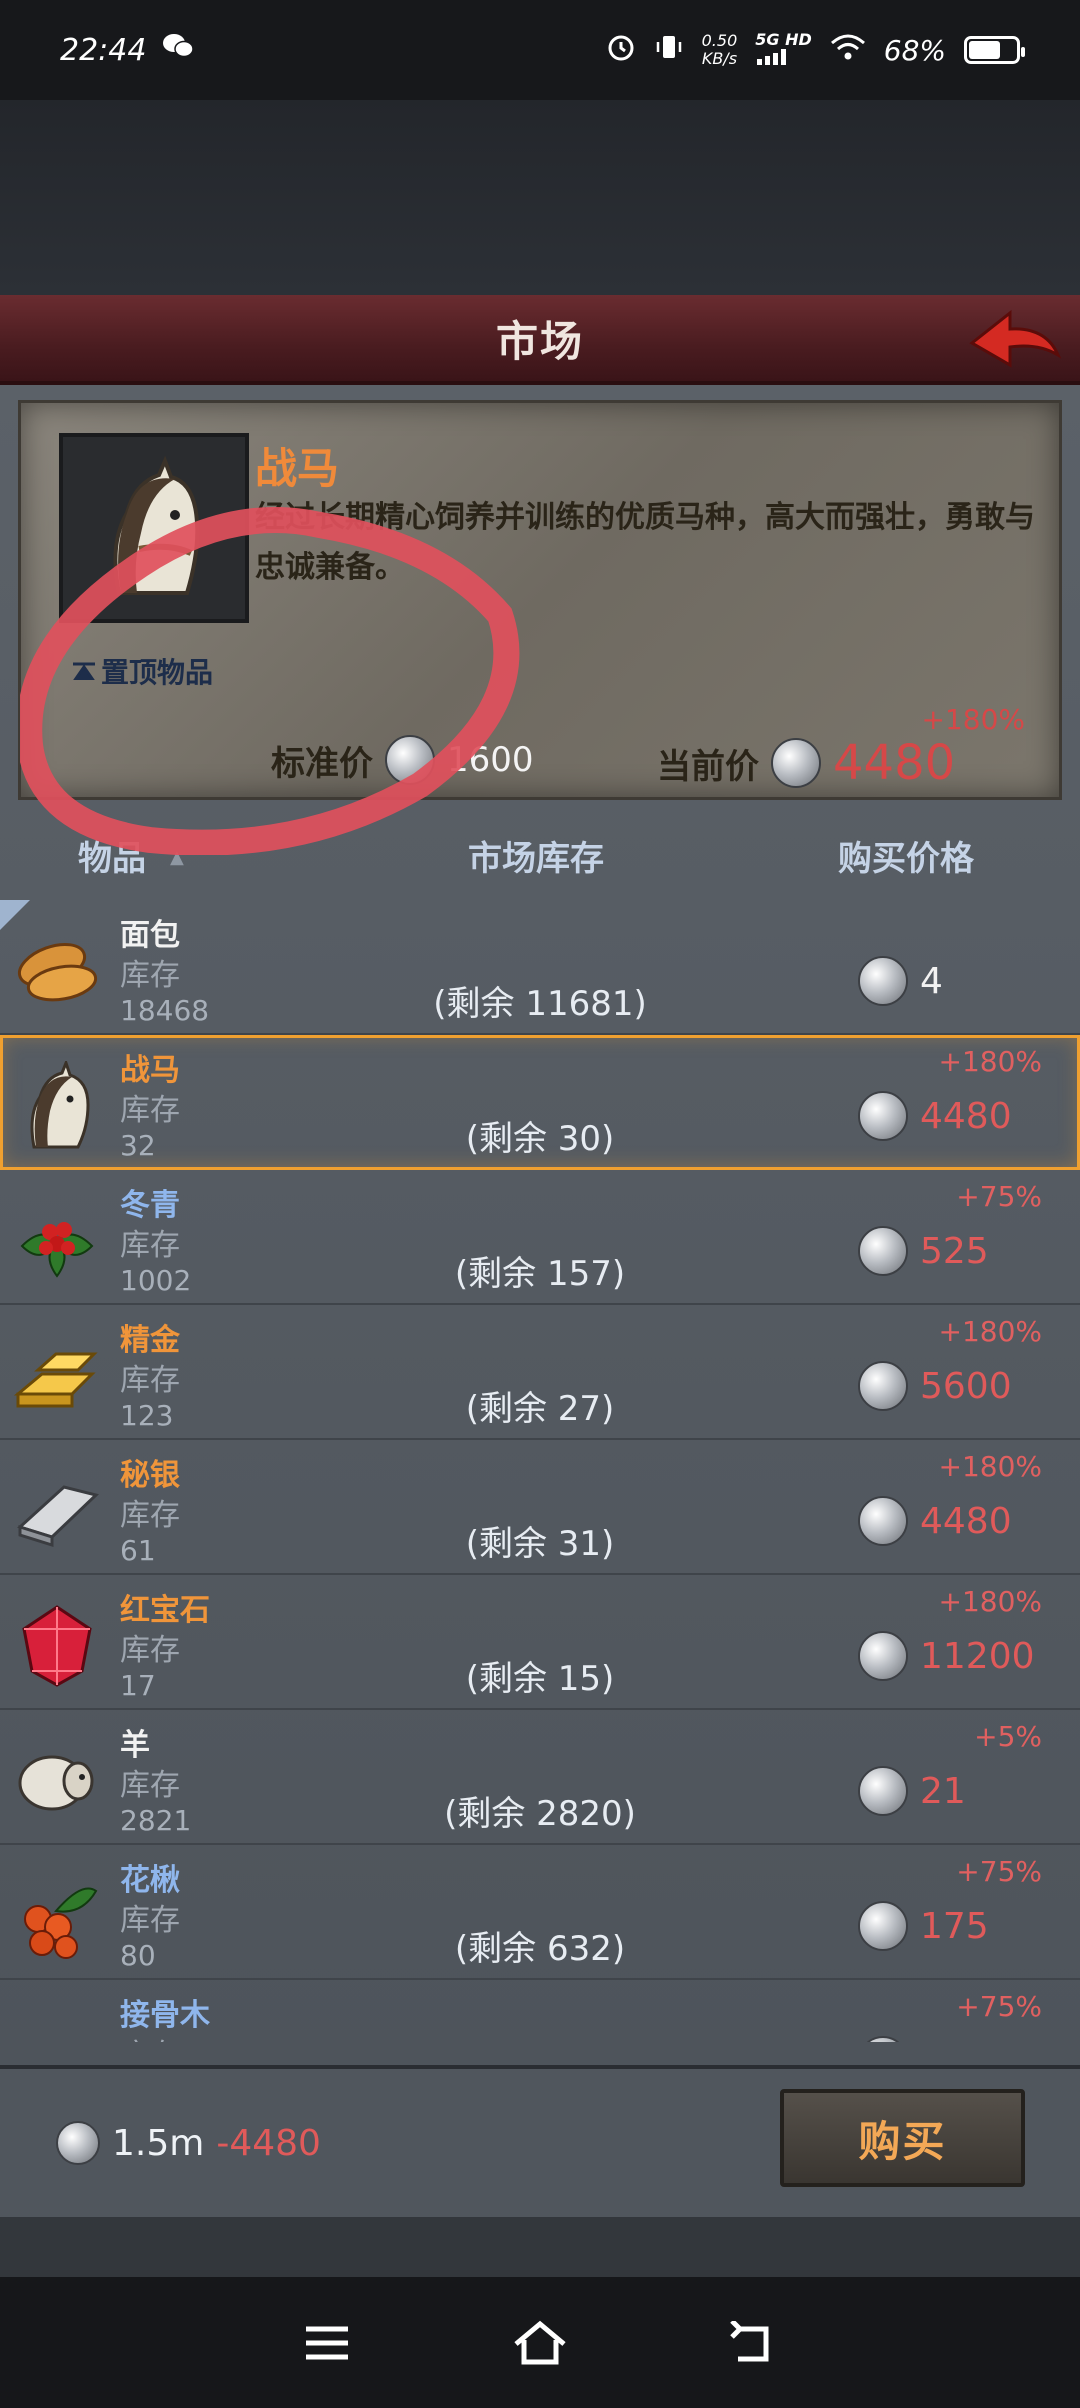 Image resolution: width=1080 pixels, height=2408 pixels. I want to click on buy-price: 280, so click(923, 2039).